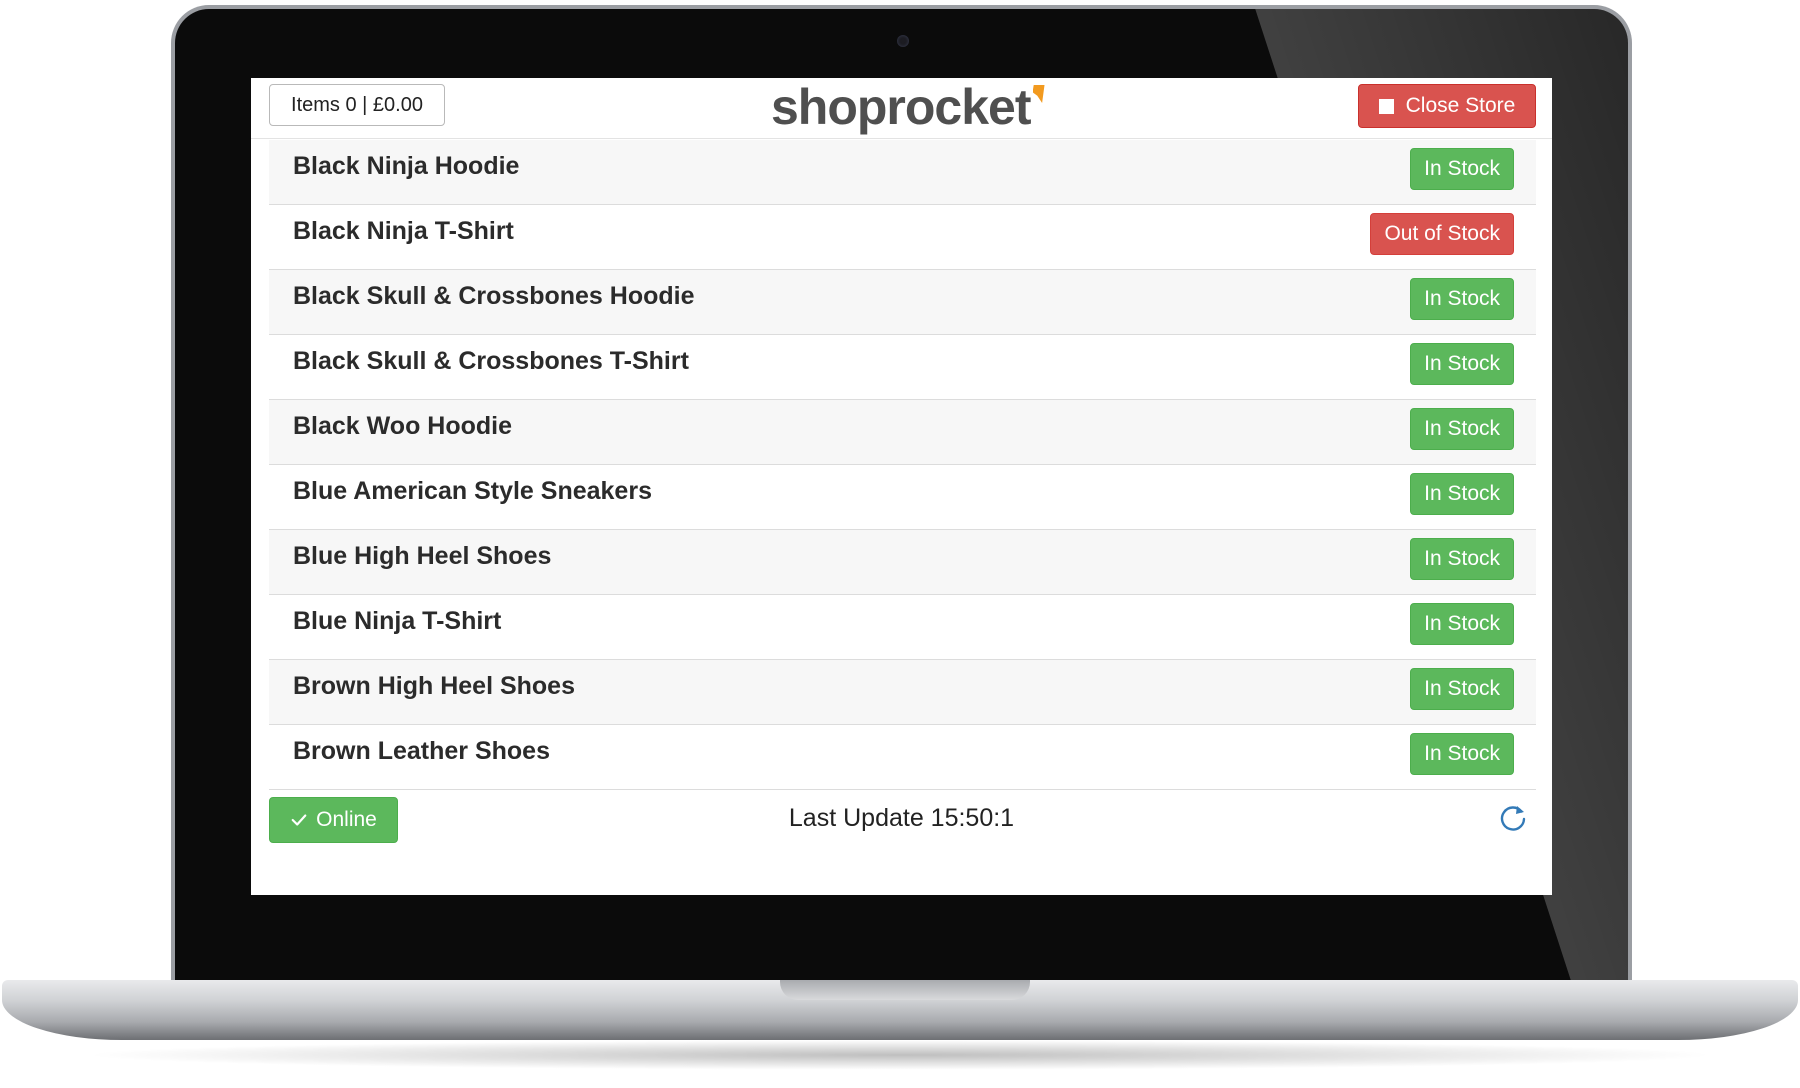  I want to click on product-row: Brown High Heel Shoes In Stock, so click(902, 692).